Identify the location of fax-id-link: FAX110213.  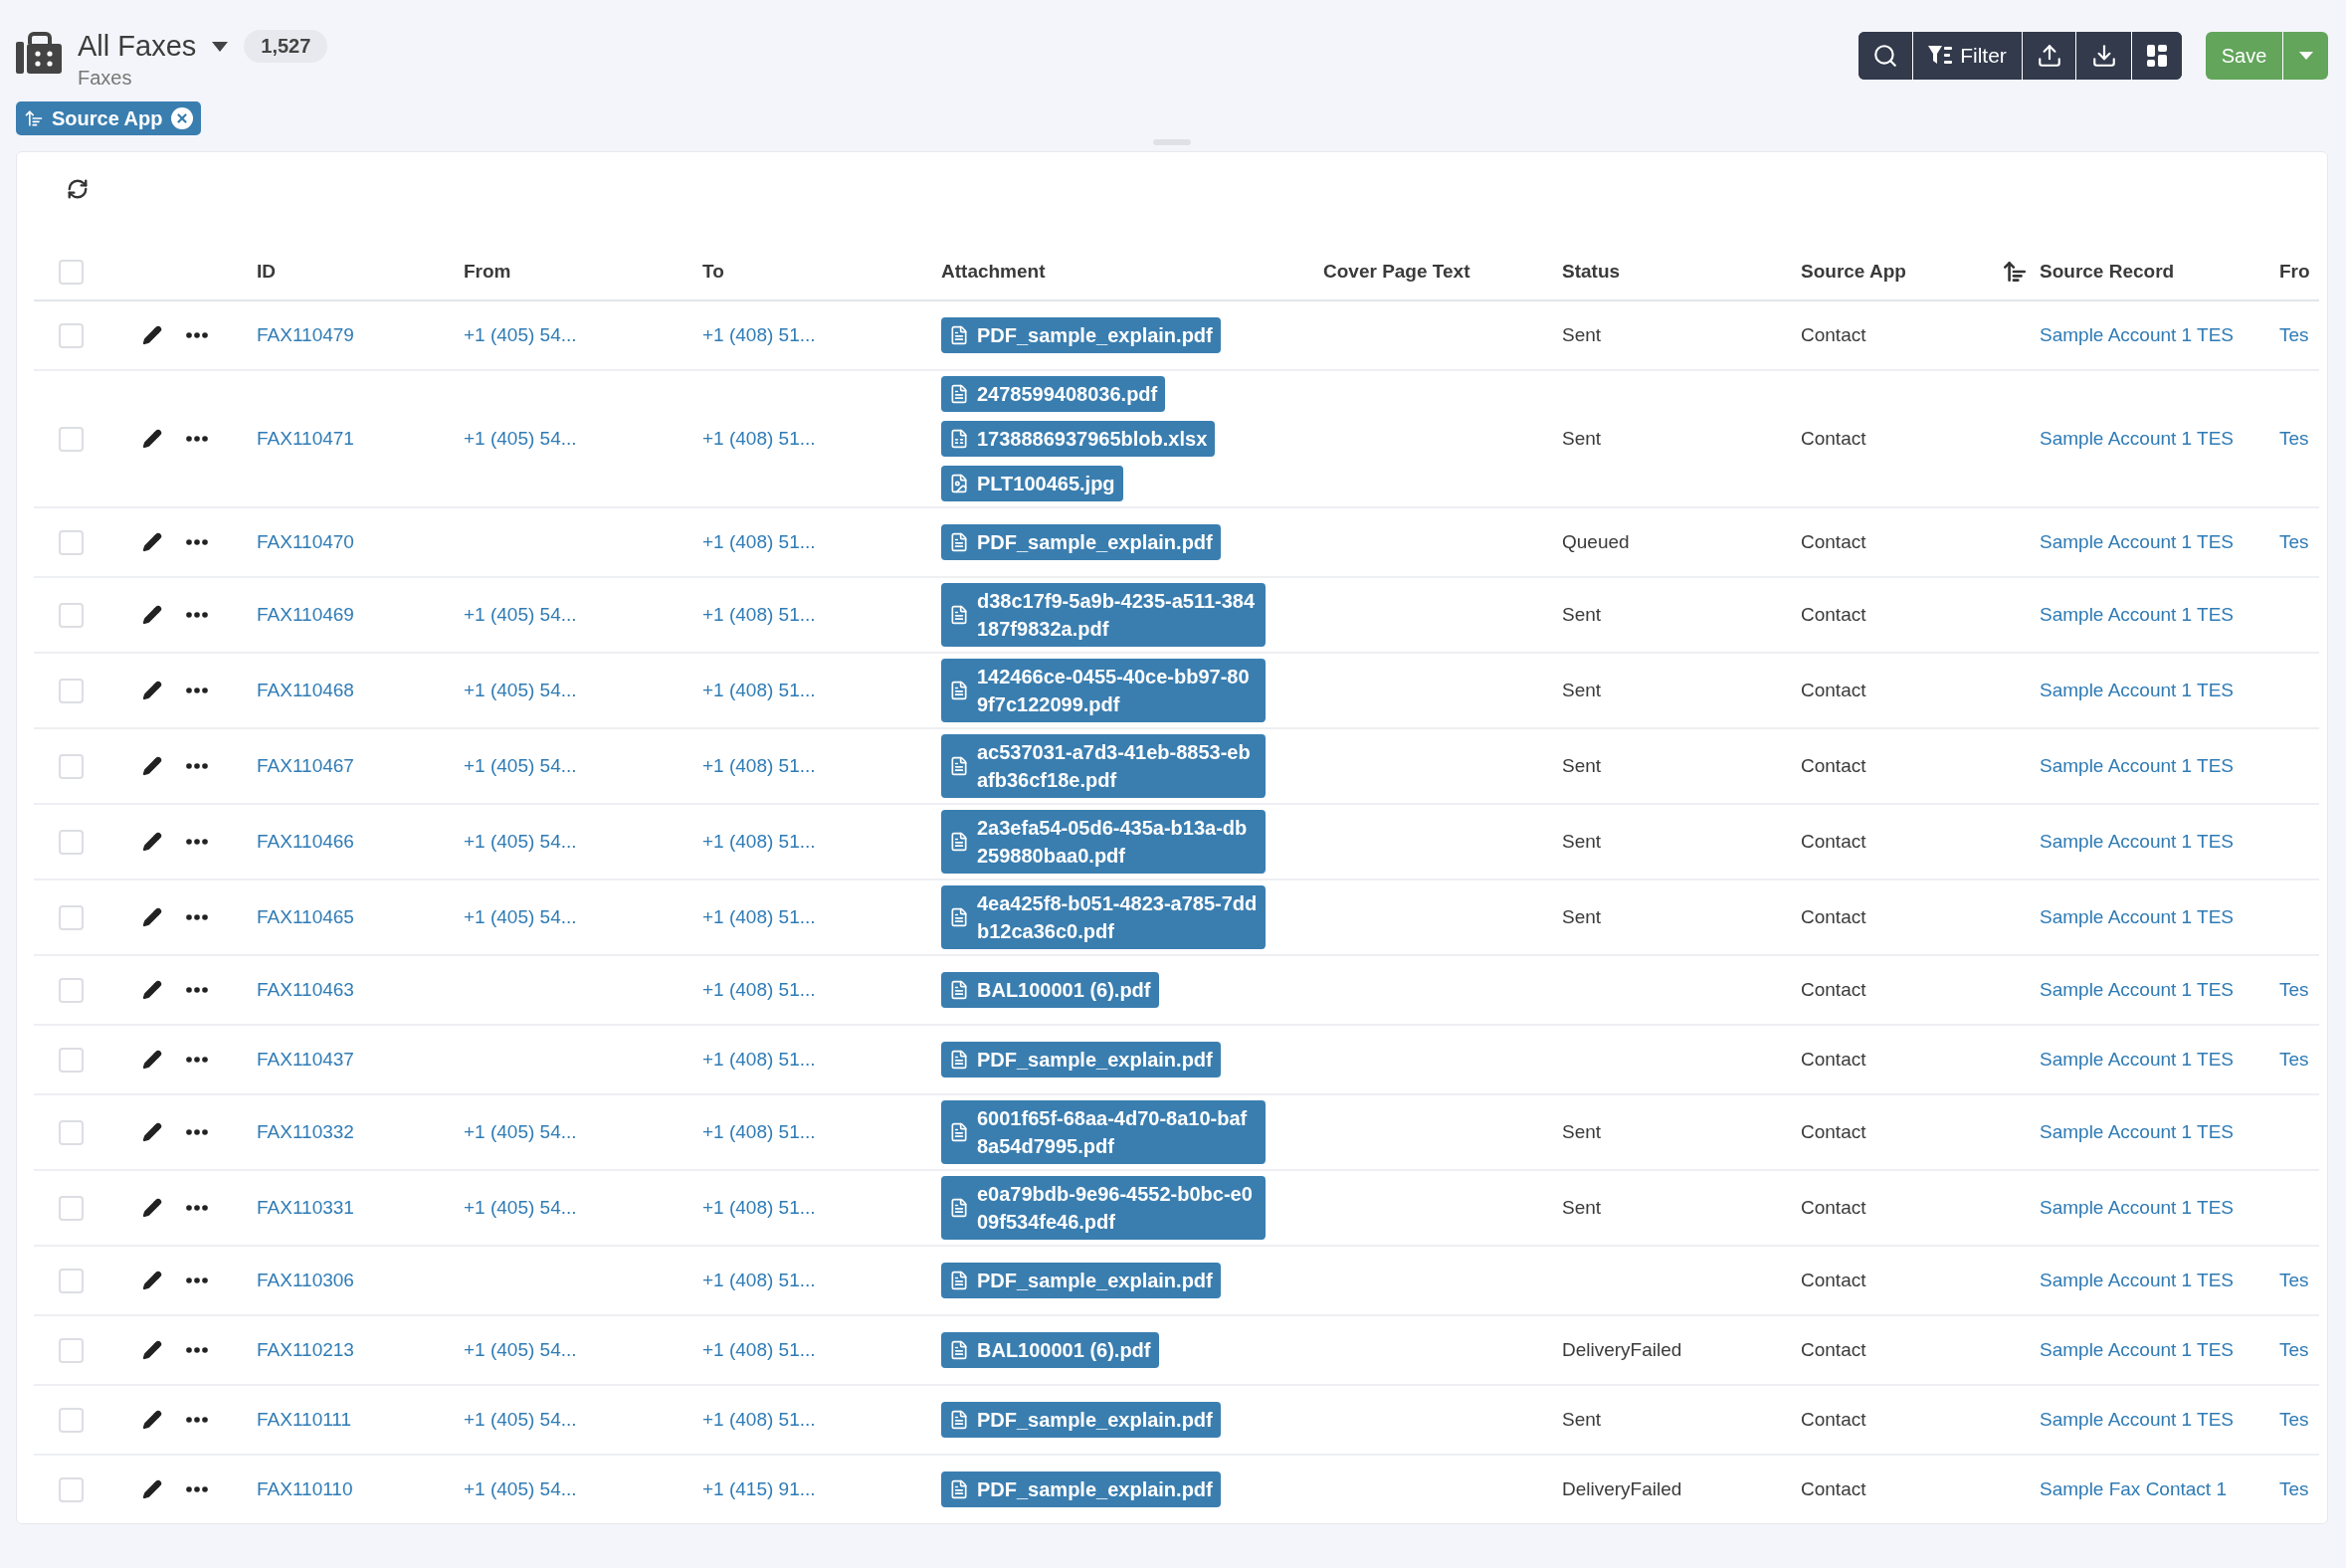
(305, 1349).